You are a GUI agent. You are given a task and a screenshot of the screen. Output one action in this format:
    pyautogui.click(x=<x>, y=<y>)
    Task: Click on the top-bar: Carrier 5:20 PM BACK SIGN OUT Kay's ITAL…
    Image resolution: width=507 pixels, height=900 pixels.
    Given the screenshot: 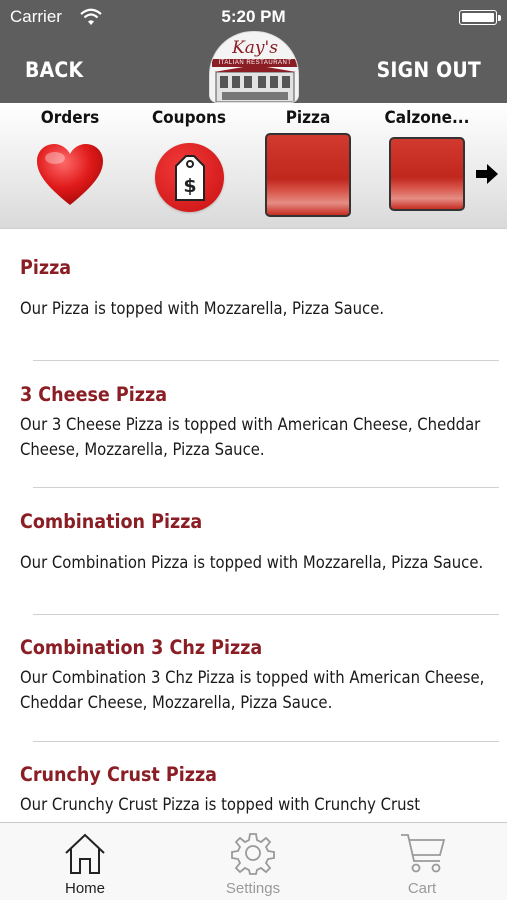 What is the action you would take?
    pyautogui.click(x=253, y=51)
    